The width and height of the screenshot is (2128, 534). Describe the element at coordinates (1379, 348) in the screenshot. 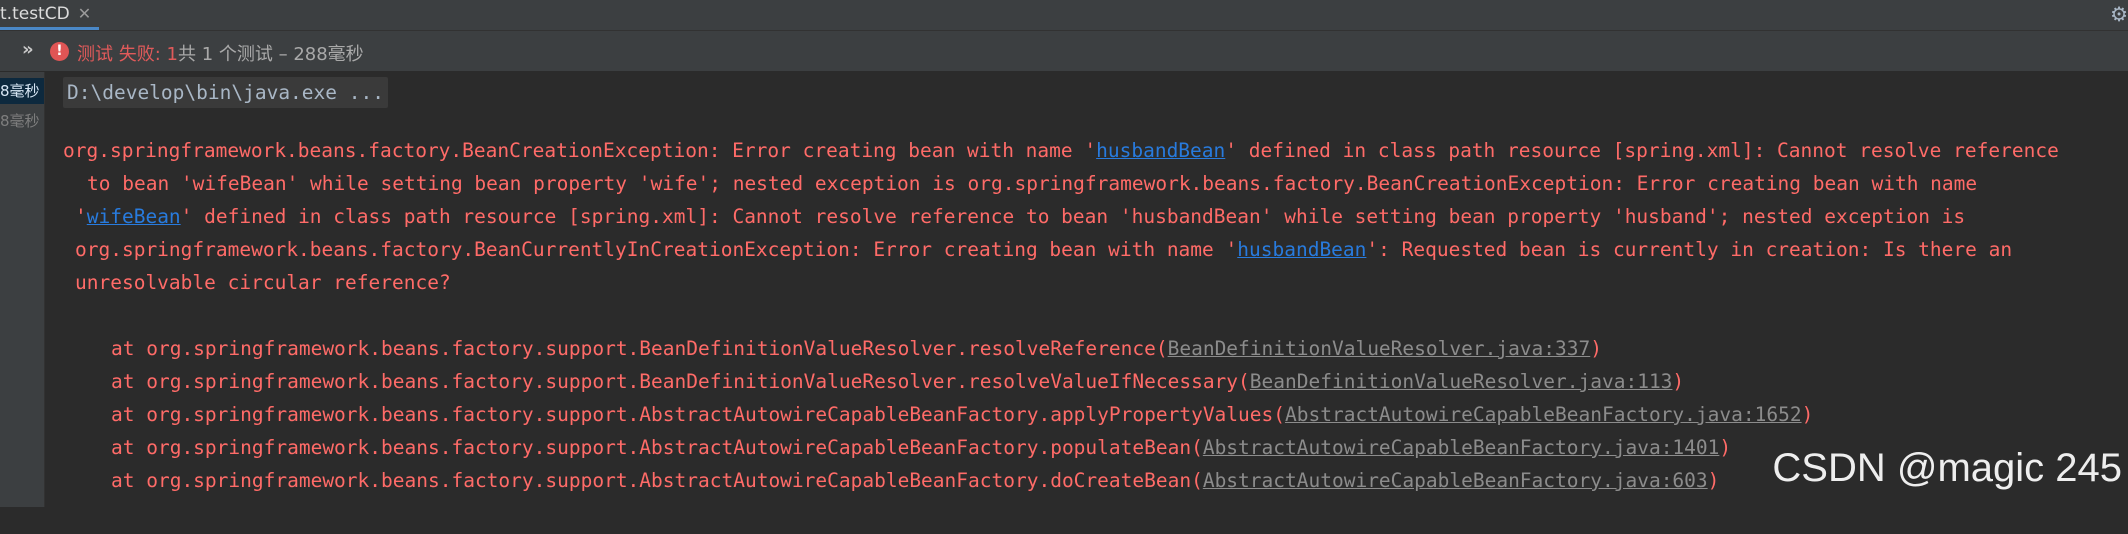

I see `source-link: BeanDefinitionValueResolver.java:337` at that location.